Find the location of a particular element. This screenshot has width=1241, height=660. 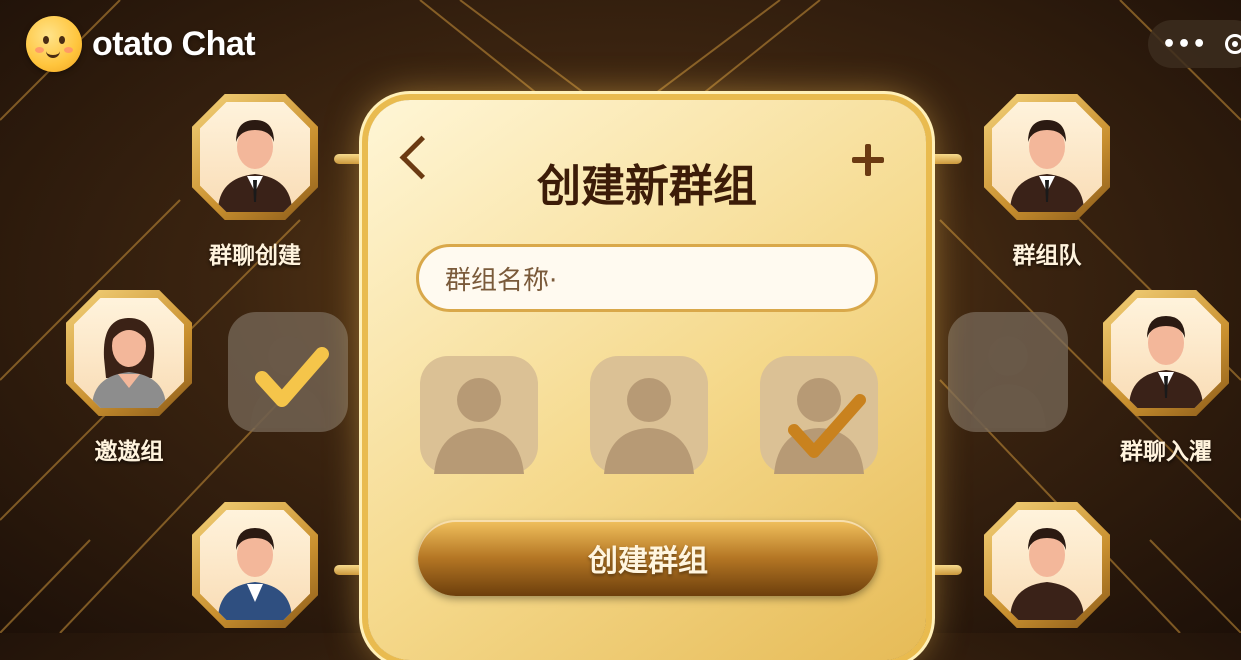

woman-avatar-icon is located at coordinates (129, 363).